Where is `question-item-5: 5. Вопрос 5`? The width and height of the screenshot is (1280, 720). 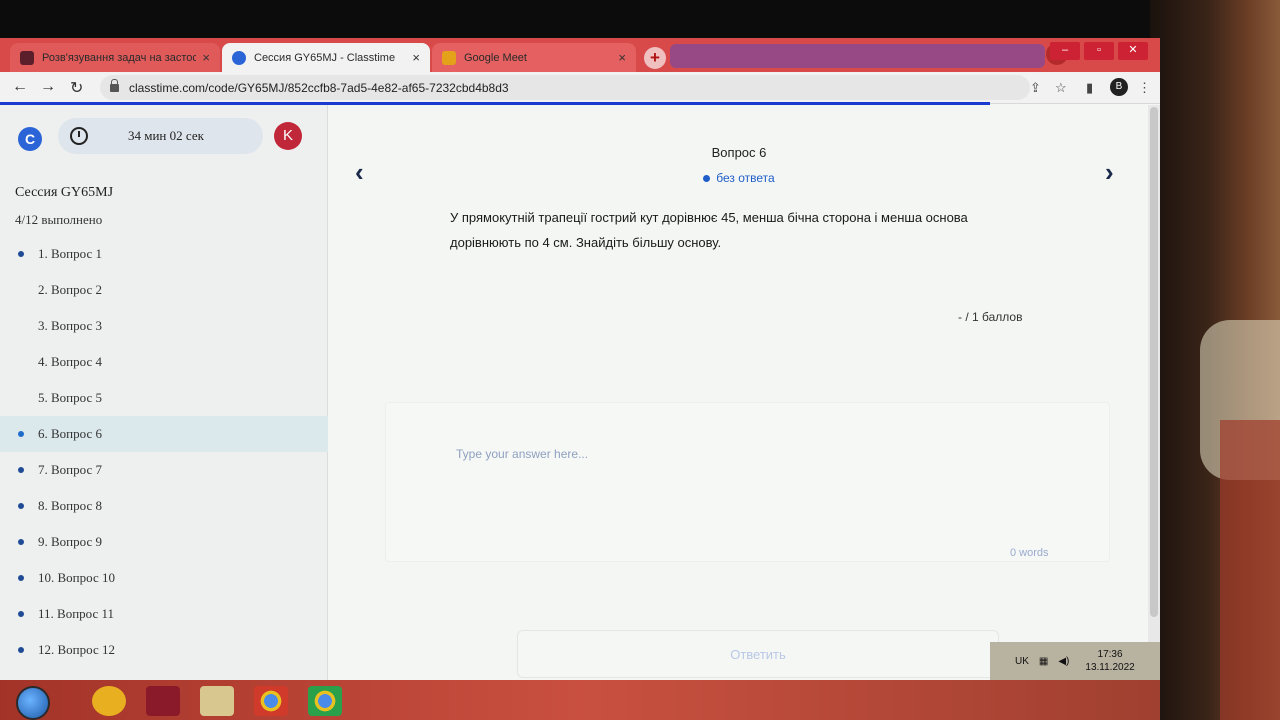 question-item-5: 5. Вопрос 5 is located at coordinates (164, 398).